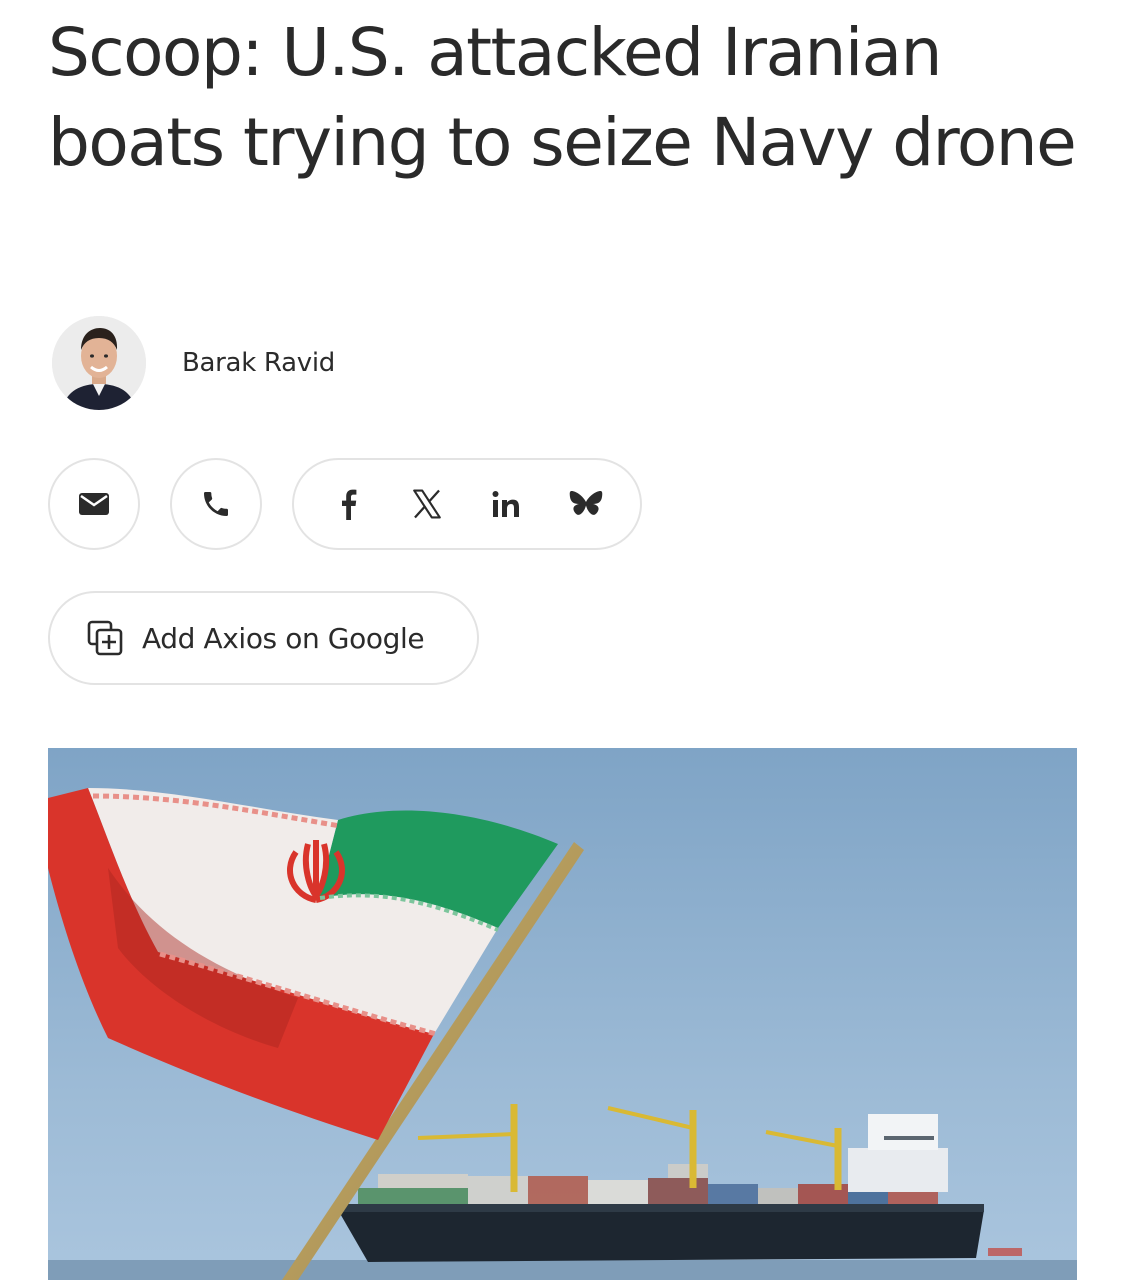 This screenshot has width=1125, height=1280. I want to click on share-row, so click(345, 504).